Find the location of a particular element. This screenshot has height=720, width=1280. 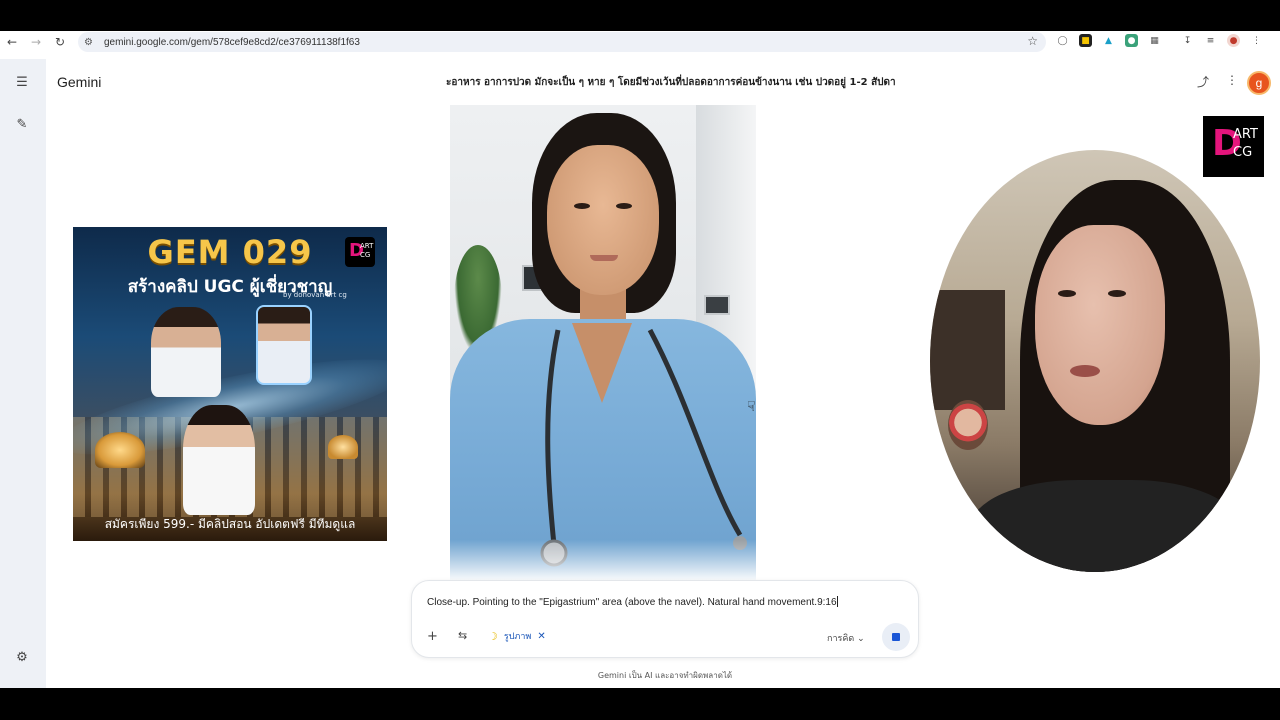

profile-extension-icon: ● is located at coordinates (1233, 40).